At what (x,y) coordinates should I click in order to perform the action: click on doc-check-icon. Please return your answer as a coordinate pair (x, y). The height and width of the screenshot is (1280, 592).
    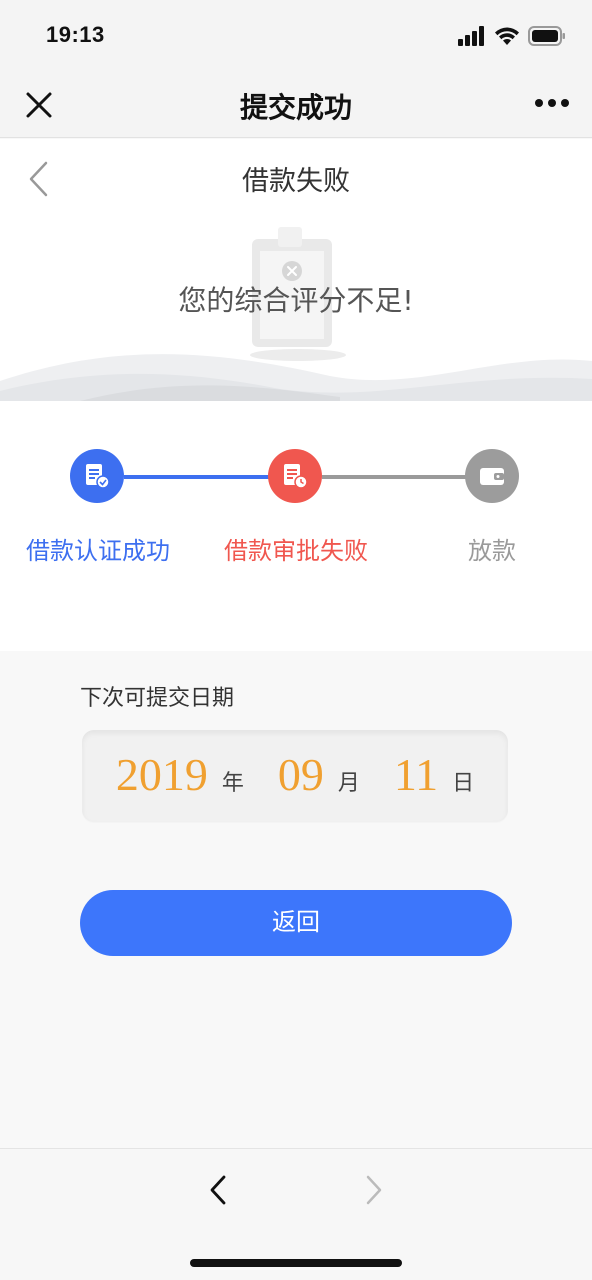
    Looking at the image, I should click on (98, 476).